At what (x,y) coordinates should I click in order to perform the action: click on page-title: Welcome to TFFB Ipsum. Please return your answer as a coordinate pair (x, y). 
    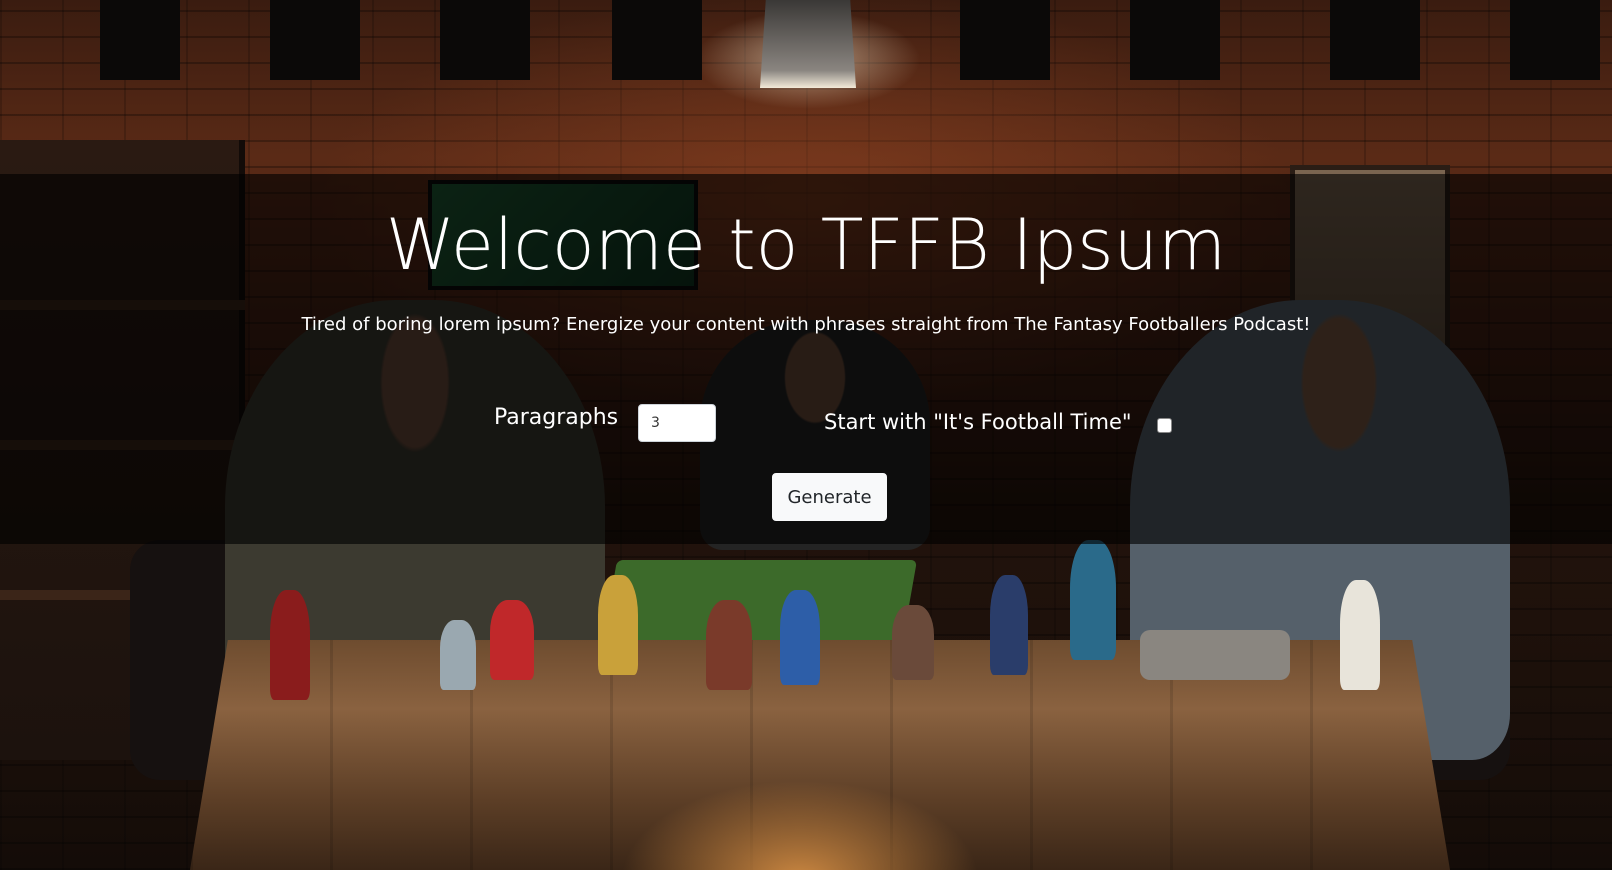
    Looking at the image, I should click on (806, 245).